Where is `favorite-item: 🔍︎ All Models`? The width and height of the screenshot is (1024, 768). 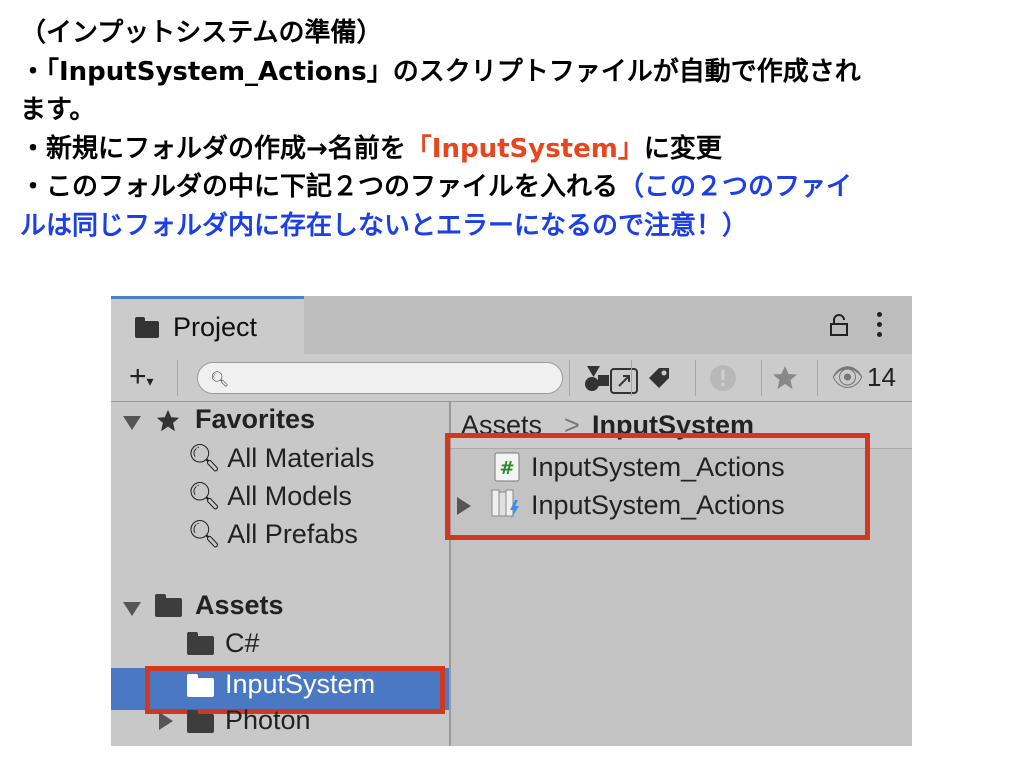 favorite-item: 🔍︎ All Models is located at coordinates (269, 496).